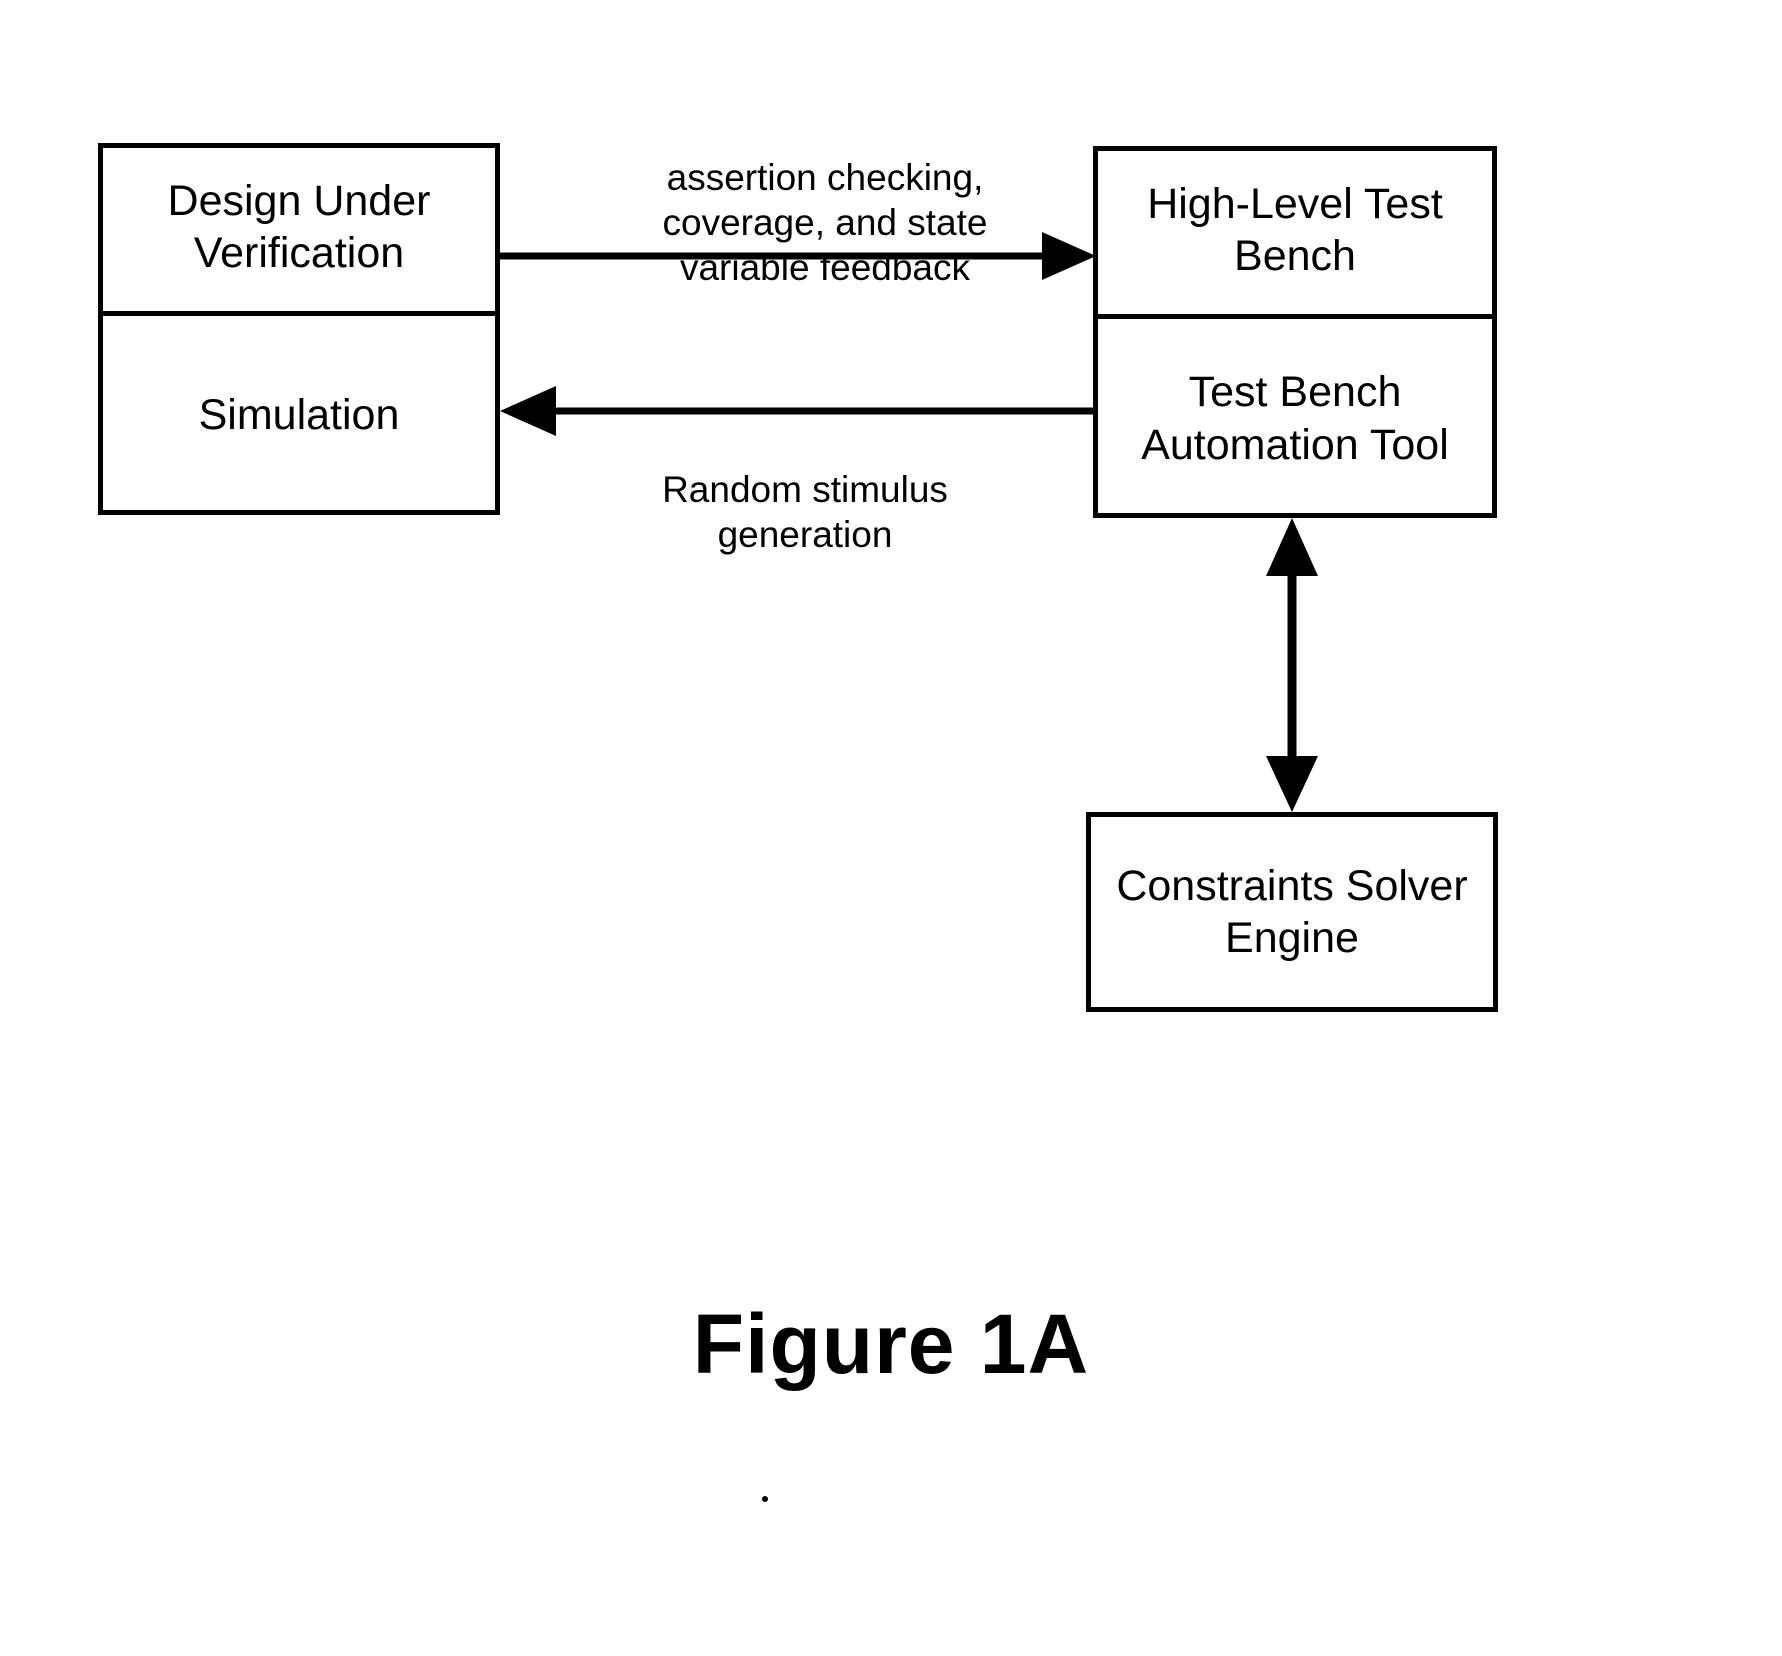 Image resolution: width=1782 pixels, height=1656 pixels. I want to click on edge-label-random-stimulus: Random stimulus generation, so click(805, 489).